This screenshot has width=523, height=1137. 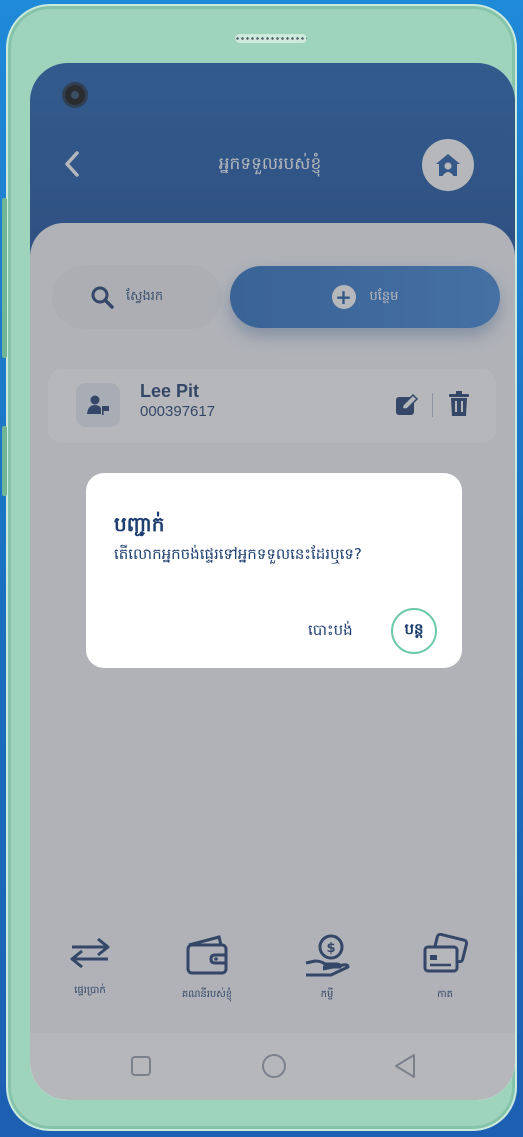 I want to click on cancel-button: បោះបង់, so click(x=330, y=632).